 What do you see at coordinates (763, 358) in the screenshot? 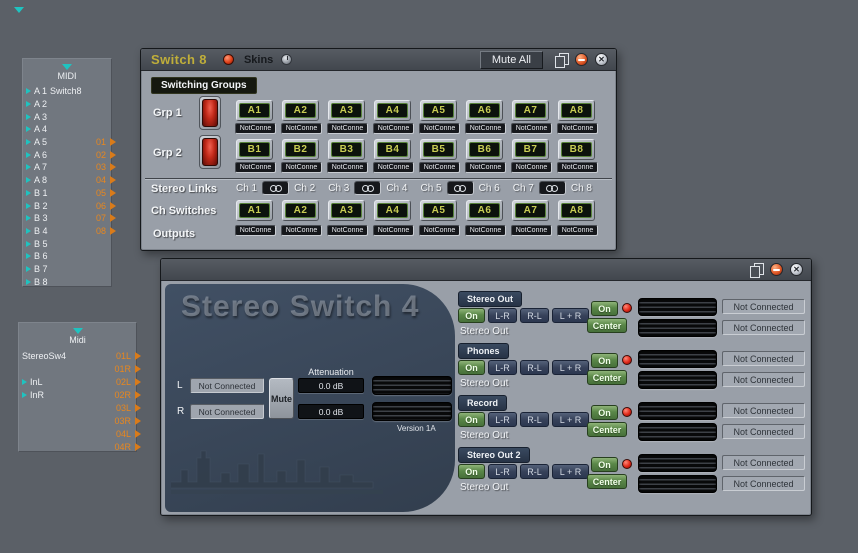
I see `strip-connection-l: Not Connected` at bounding box center [763, 358].